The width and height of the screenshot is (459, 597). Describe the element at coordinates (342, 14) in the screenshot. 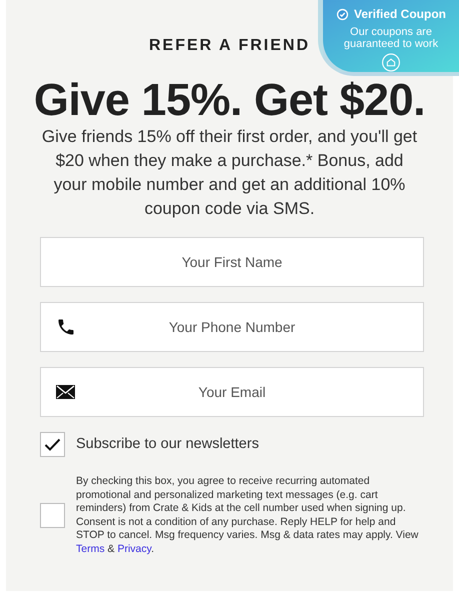

I see `check-circle-icon` at that location.